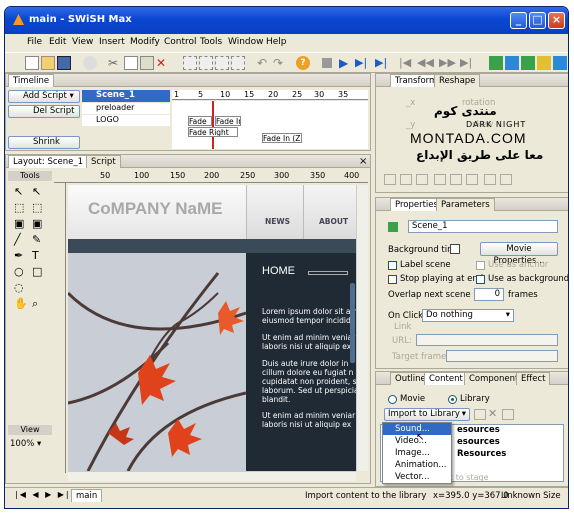 Image resolution: width=574 pixels, height=514 pixels. I want to click on prev-frame-icon: ◀◀, so click(425, 63).